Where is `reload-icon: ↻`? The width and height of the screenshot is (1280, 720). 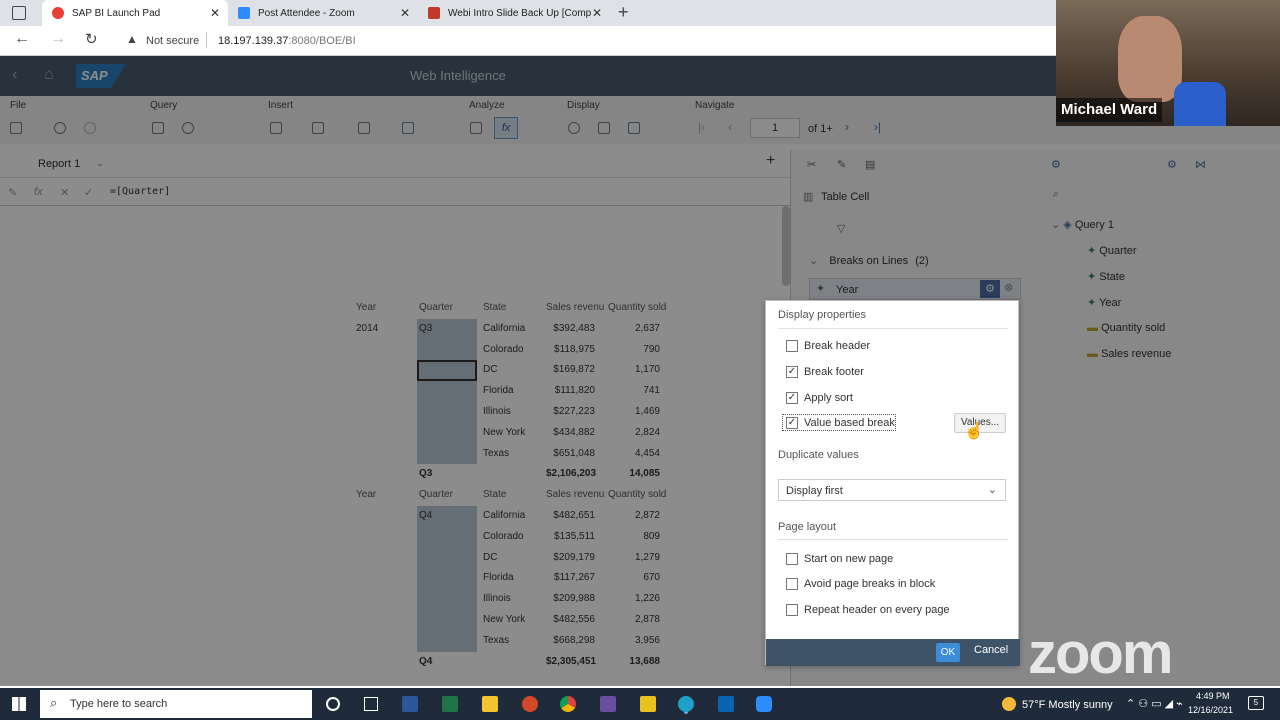
reload-icon: ↻ is located at coordinates (91, 39).